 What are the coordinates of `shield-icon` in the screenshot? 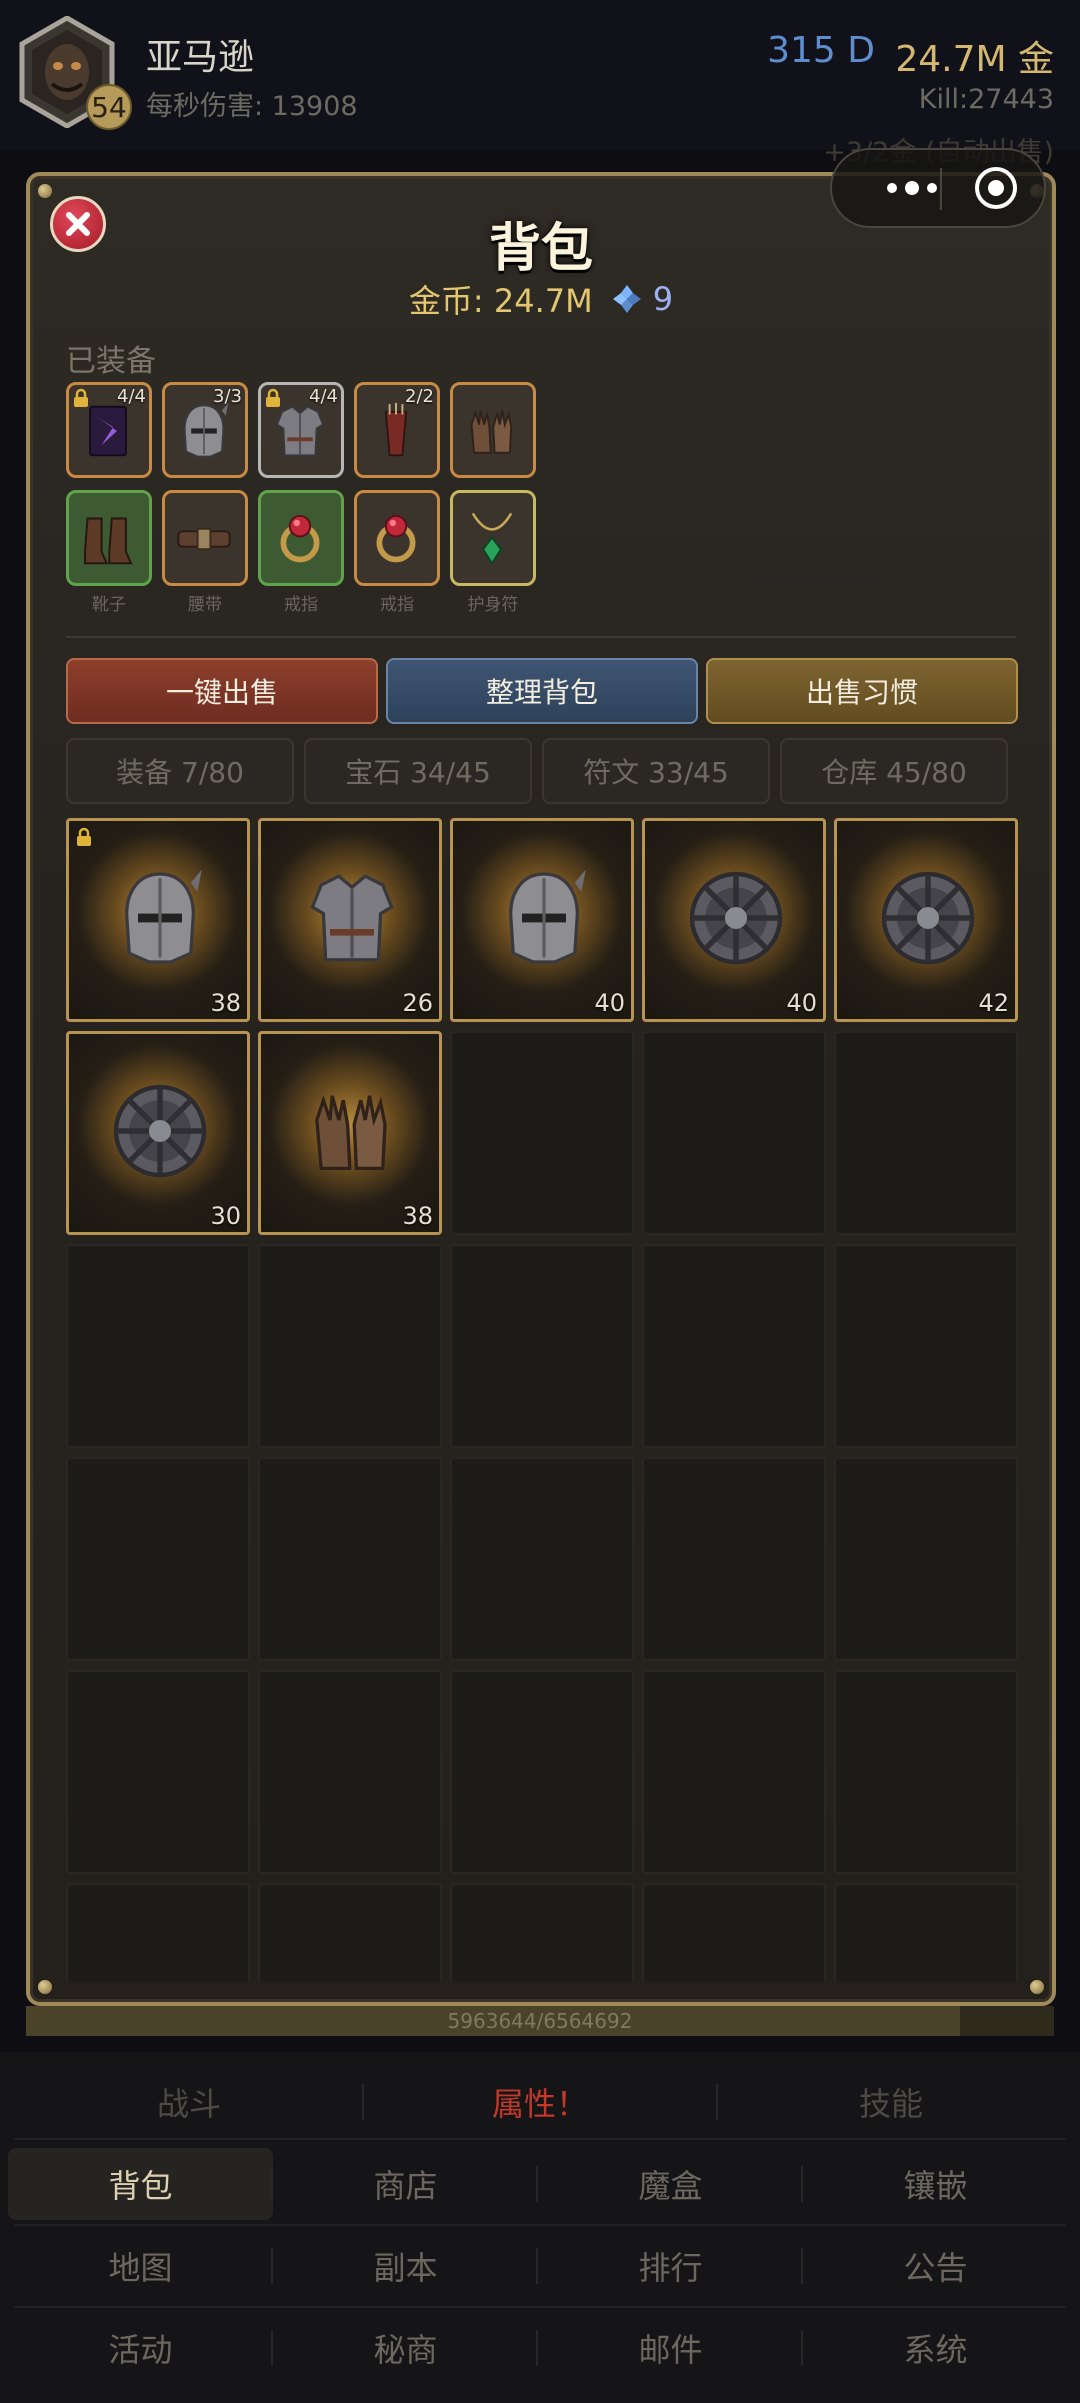 It's located at (160, 1131).